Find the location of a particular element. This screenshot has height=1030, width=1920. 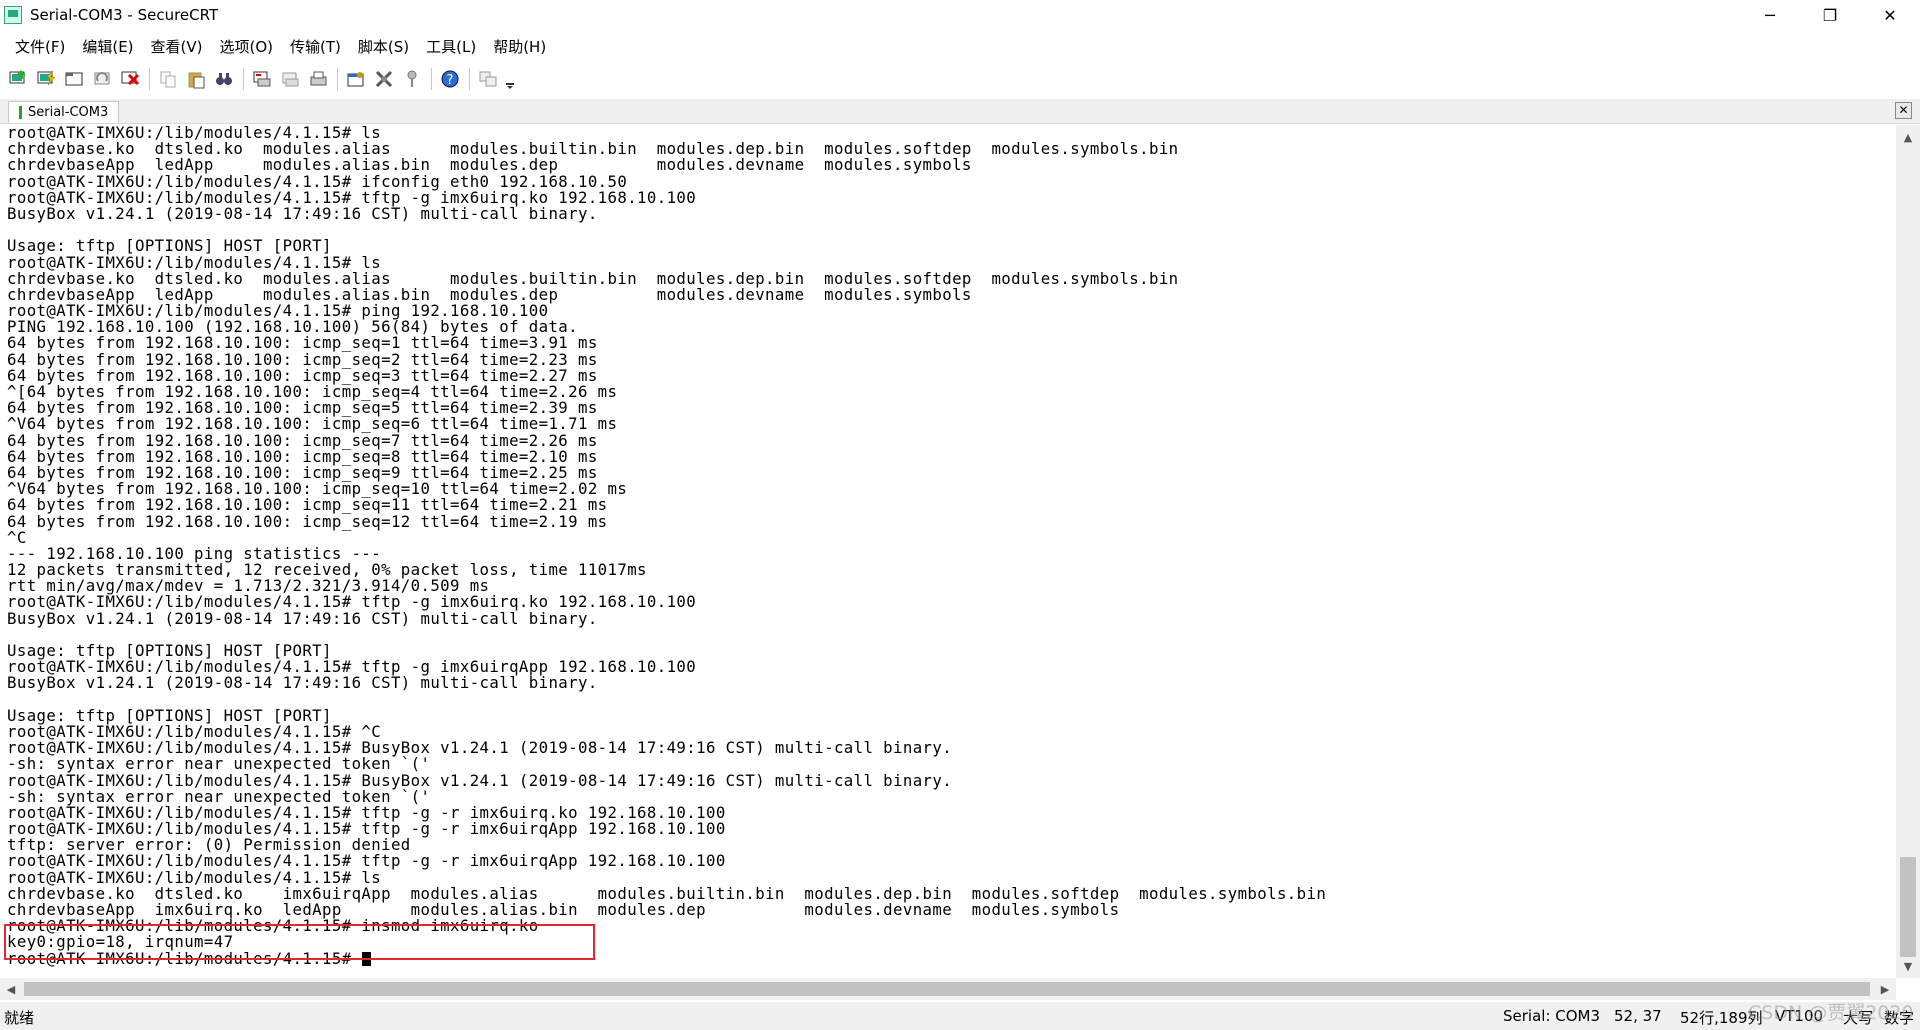

connected-indicator-icon is located at coordinates (20, 112).